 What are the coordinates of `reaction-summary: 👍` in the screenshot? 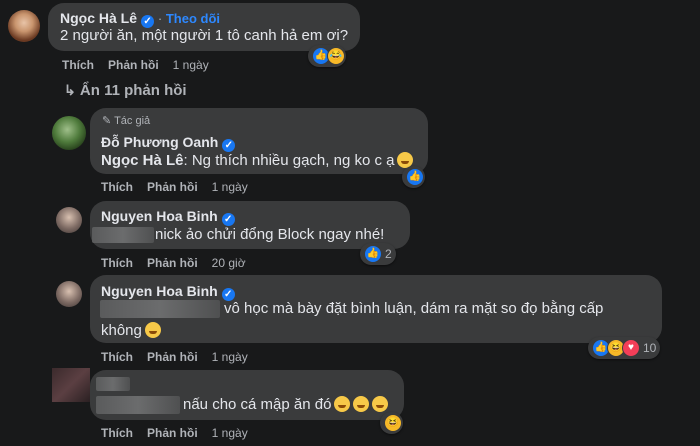 It's located at (413, 177).